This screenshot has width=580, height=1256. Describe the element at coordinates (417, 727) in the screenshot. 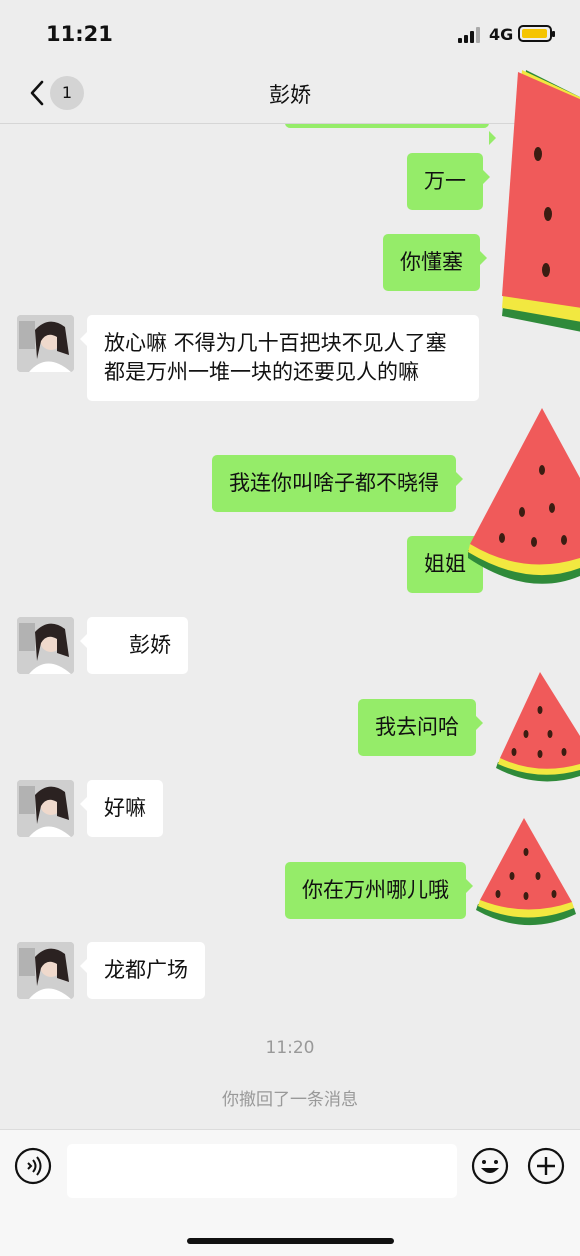

I see `message-text: 我去问哈` at that location.